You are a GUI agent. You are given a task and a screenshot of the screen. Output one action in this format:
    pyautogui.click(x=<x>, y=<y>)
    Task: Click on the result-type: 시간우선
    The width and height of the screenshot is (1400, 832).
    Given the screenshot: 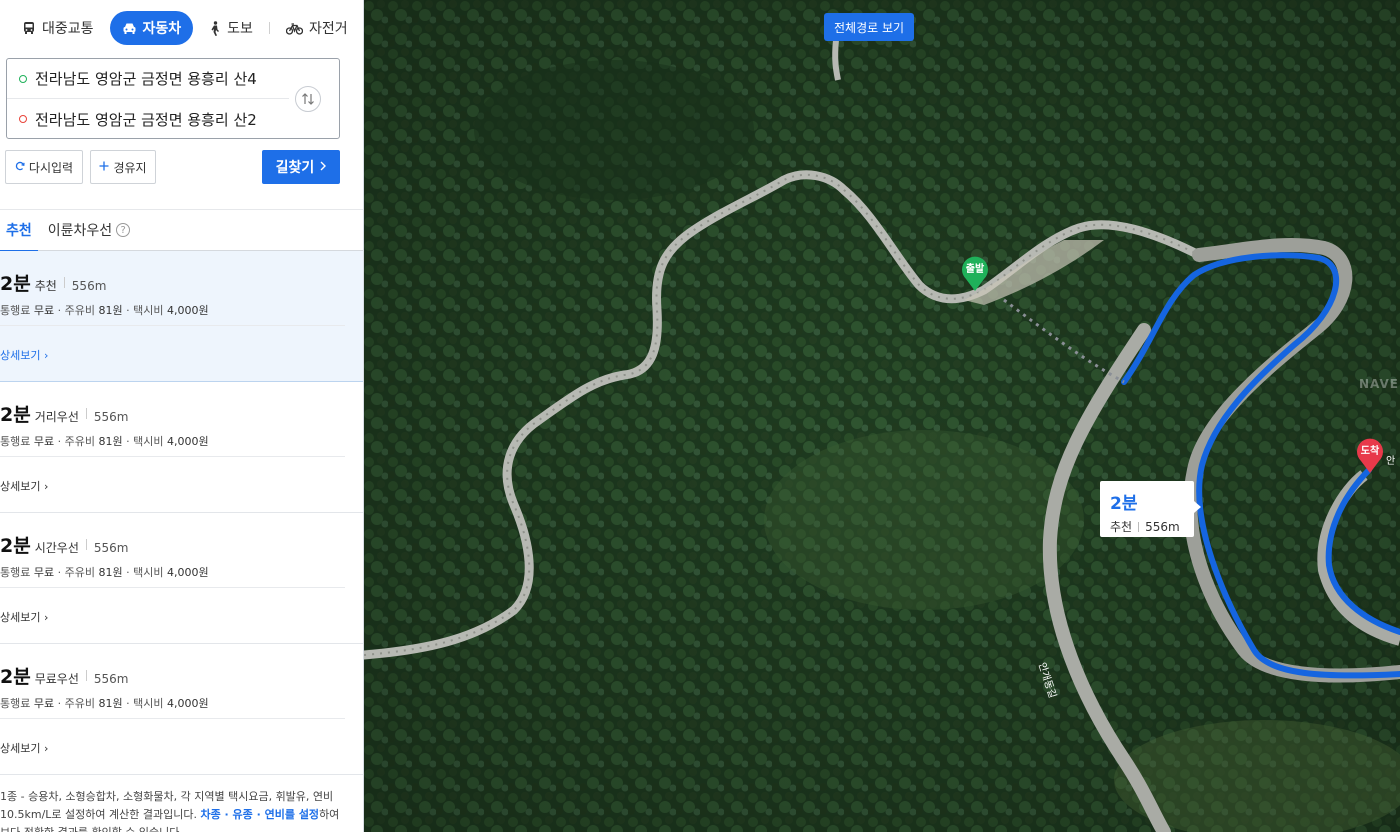 What is the action you would take?
    pyautogui.click(x=56, y=548)
    